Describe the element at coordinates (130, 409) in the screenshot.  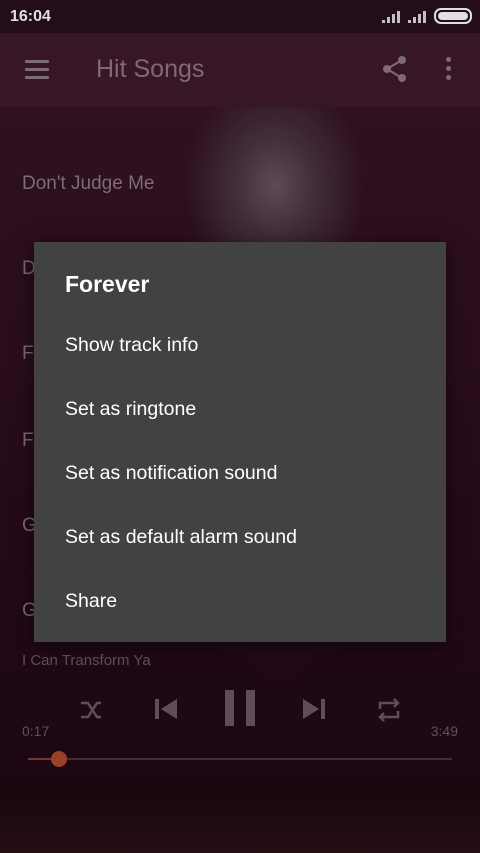
I see `set-ringtone-option: Set as ringtone` at that location.